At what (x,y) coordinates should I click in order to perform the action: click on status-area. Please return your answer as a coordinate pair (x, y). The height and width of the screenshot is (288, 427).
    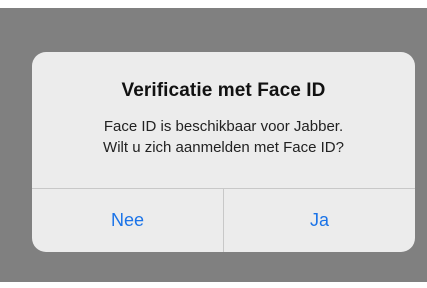
    Looking at the image, I should click on (213, 4).